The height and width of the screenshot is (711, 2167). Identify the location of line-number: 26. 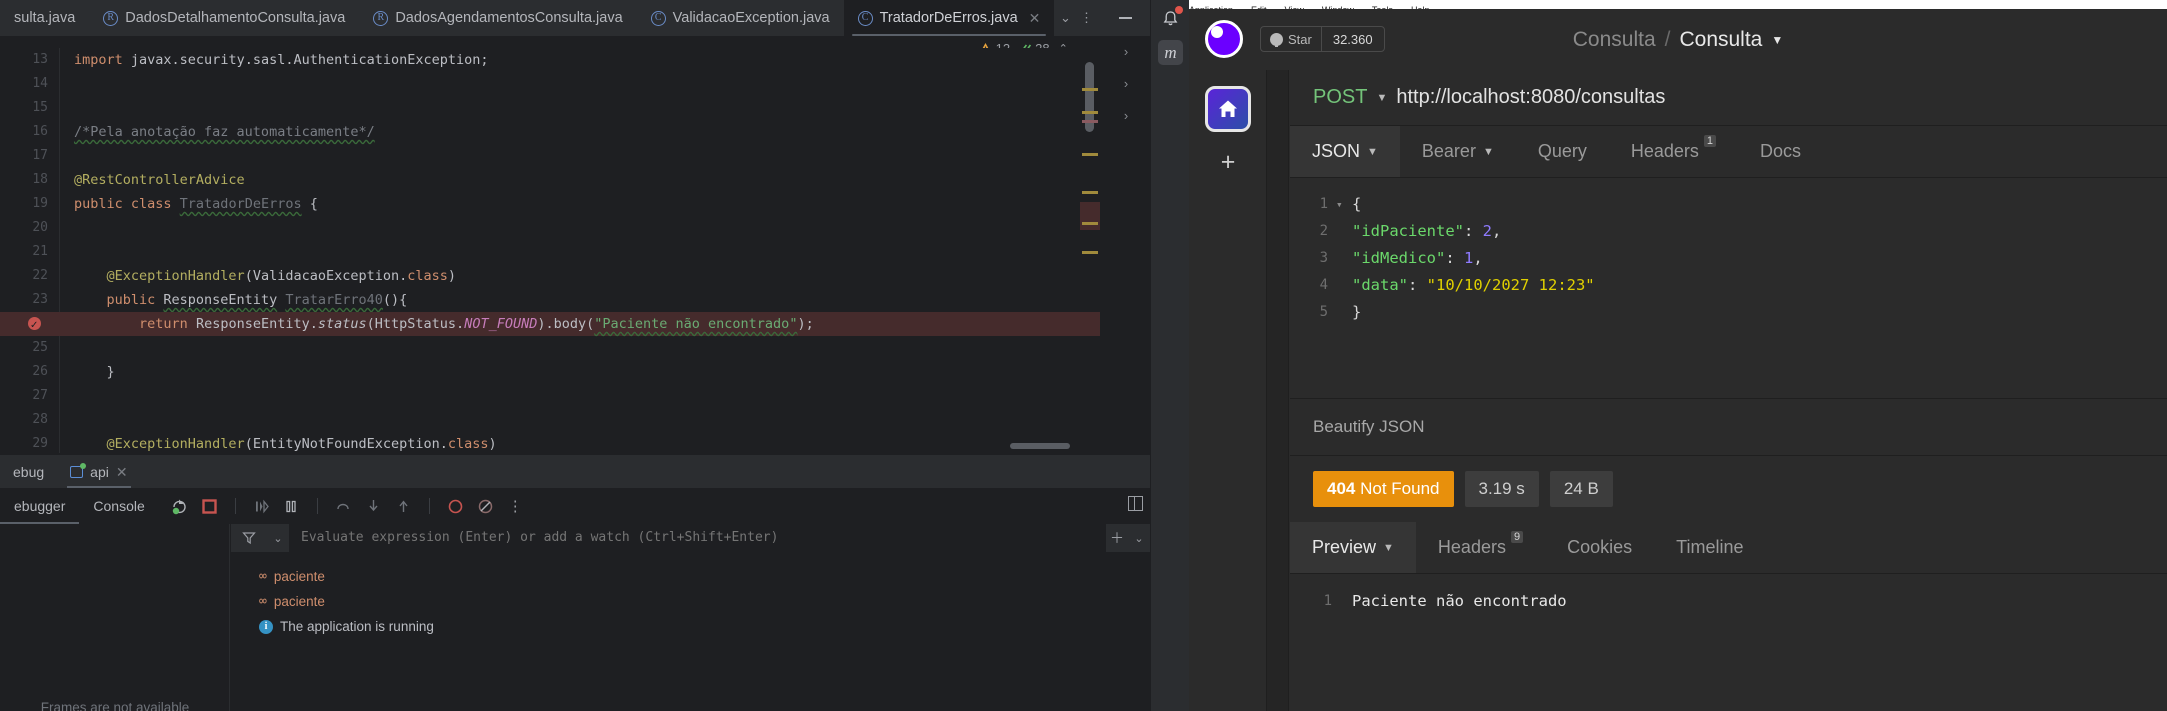
(40, 371).